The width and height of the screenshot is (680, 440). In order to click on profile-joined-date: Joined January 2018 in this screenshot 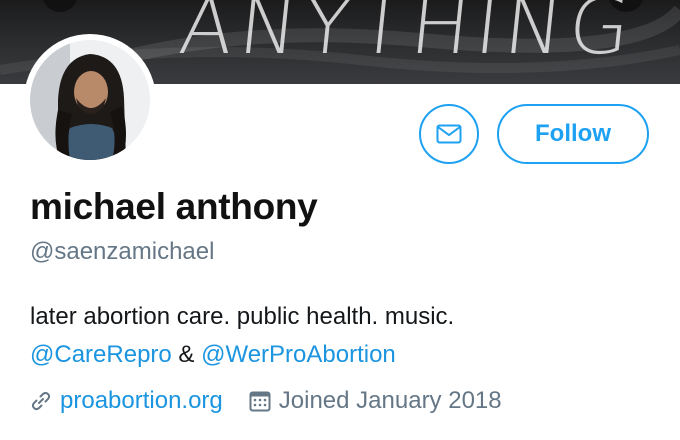, I will do `click(390, 400)`.